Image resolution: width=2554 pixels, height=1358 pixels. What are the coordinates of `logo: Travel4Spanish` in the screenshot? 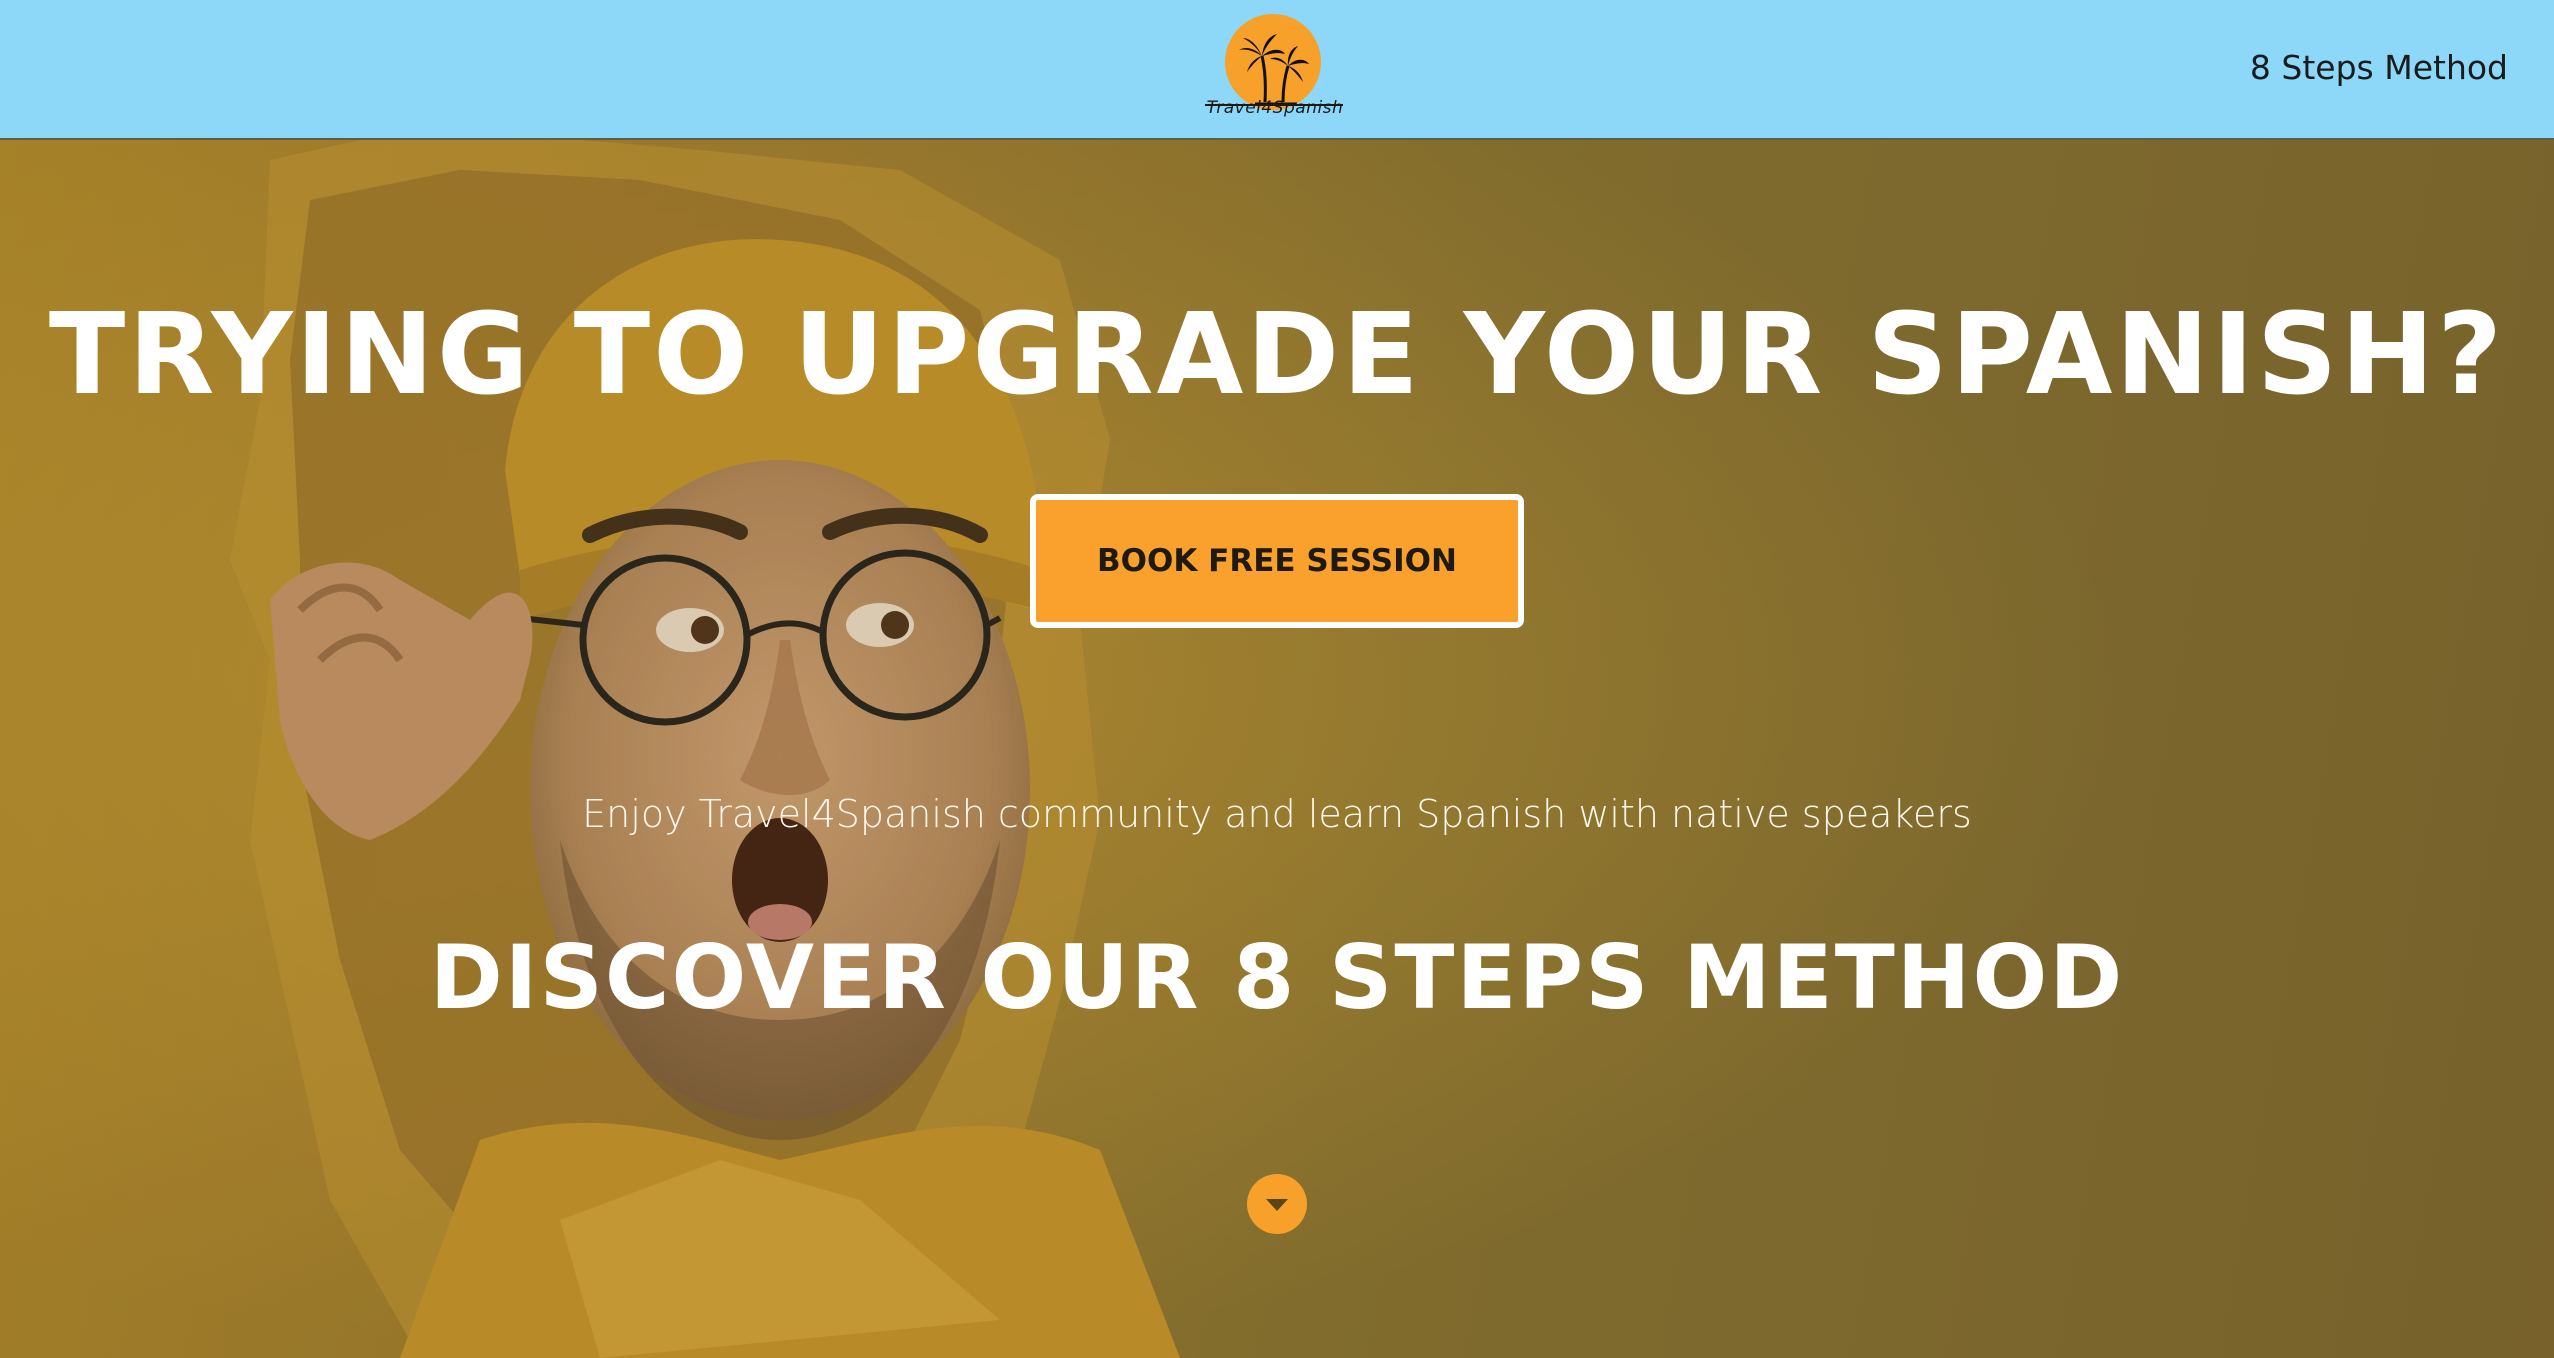 It's located at (1275, 68).